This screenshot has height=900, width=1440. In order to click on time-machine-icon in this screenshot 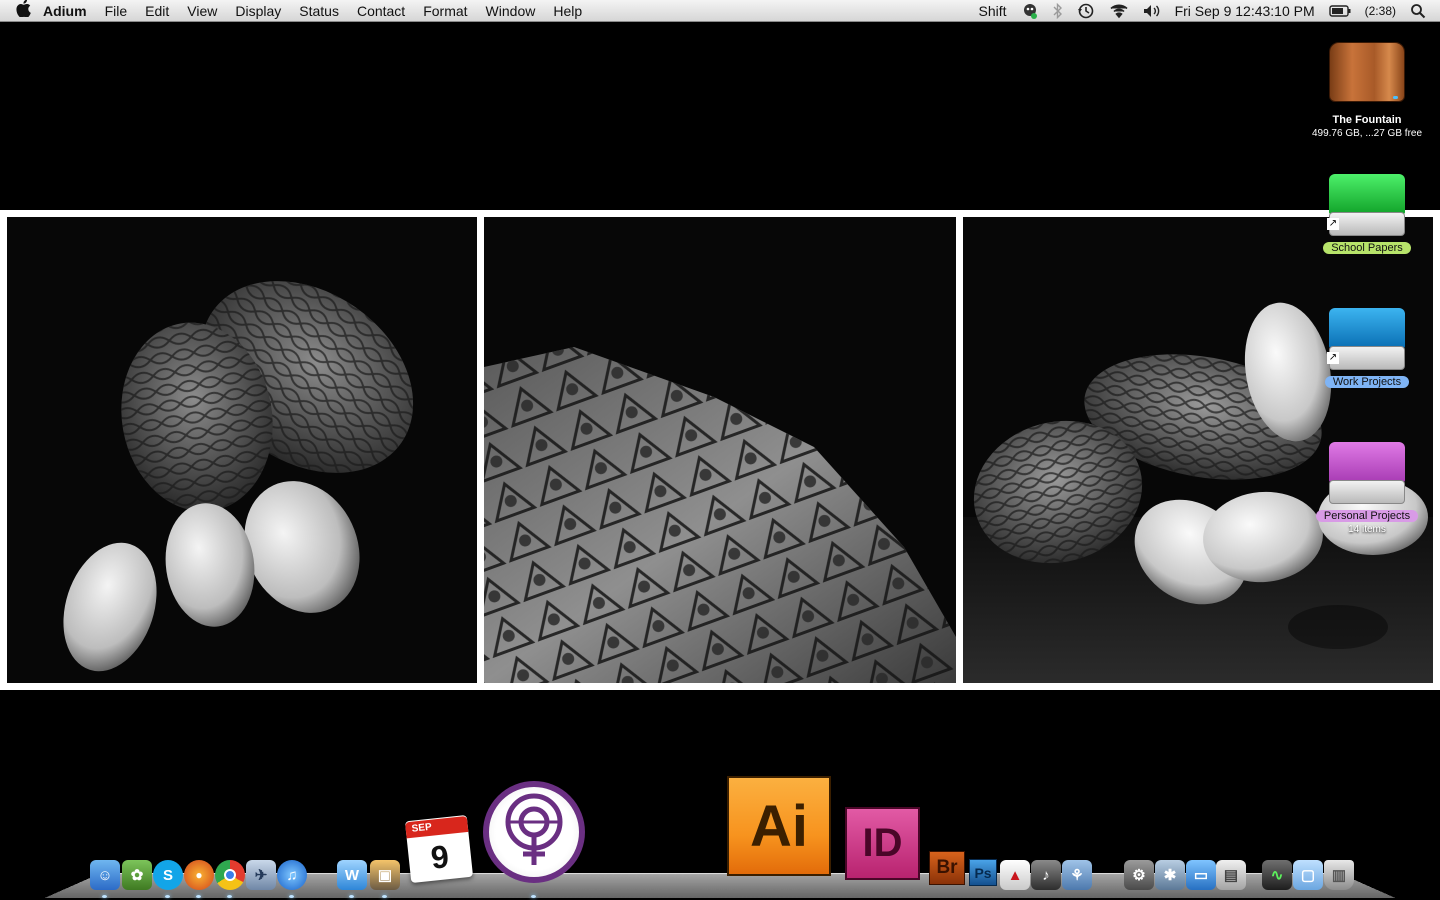, I will do `click(1086, 11)`.